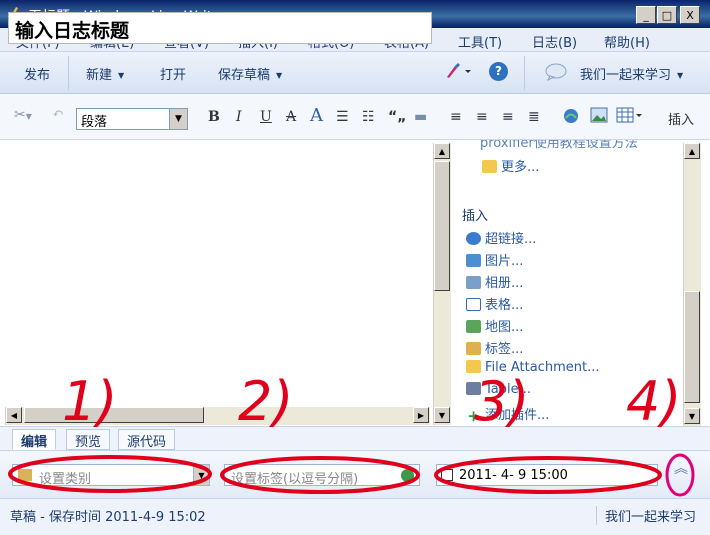 Image resolution: width=710 pixels, height=535 pixels. I want to click on tab-preview: 预览, so click(88, 439).